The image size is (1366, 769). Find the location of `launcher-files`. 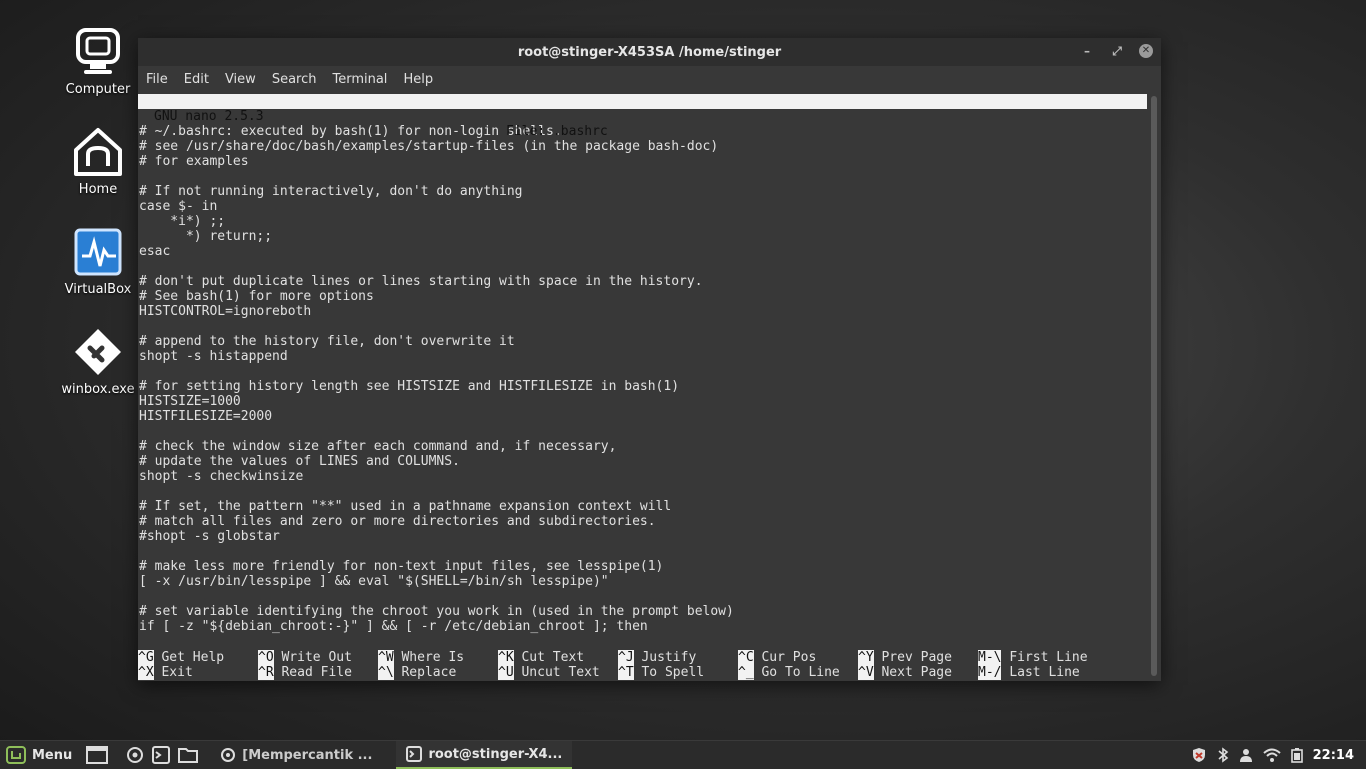

launcher-files is located at coordinates (192, 755).